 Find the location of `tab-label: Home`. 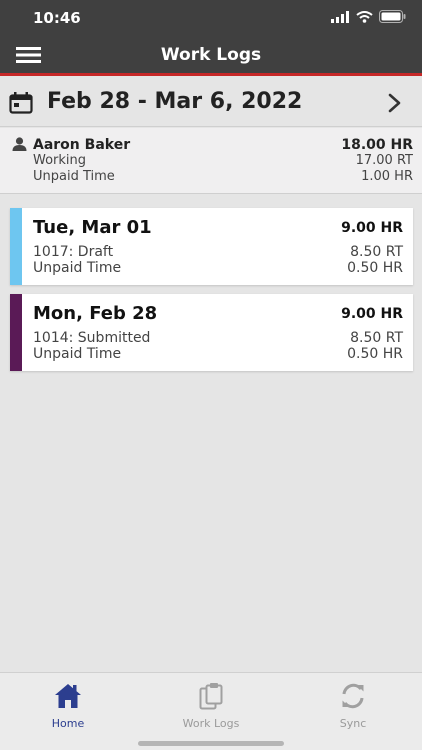

tab-label: Home is located at coordinates (68, 723).